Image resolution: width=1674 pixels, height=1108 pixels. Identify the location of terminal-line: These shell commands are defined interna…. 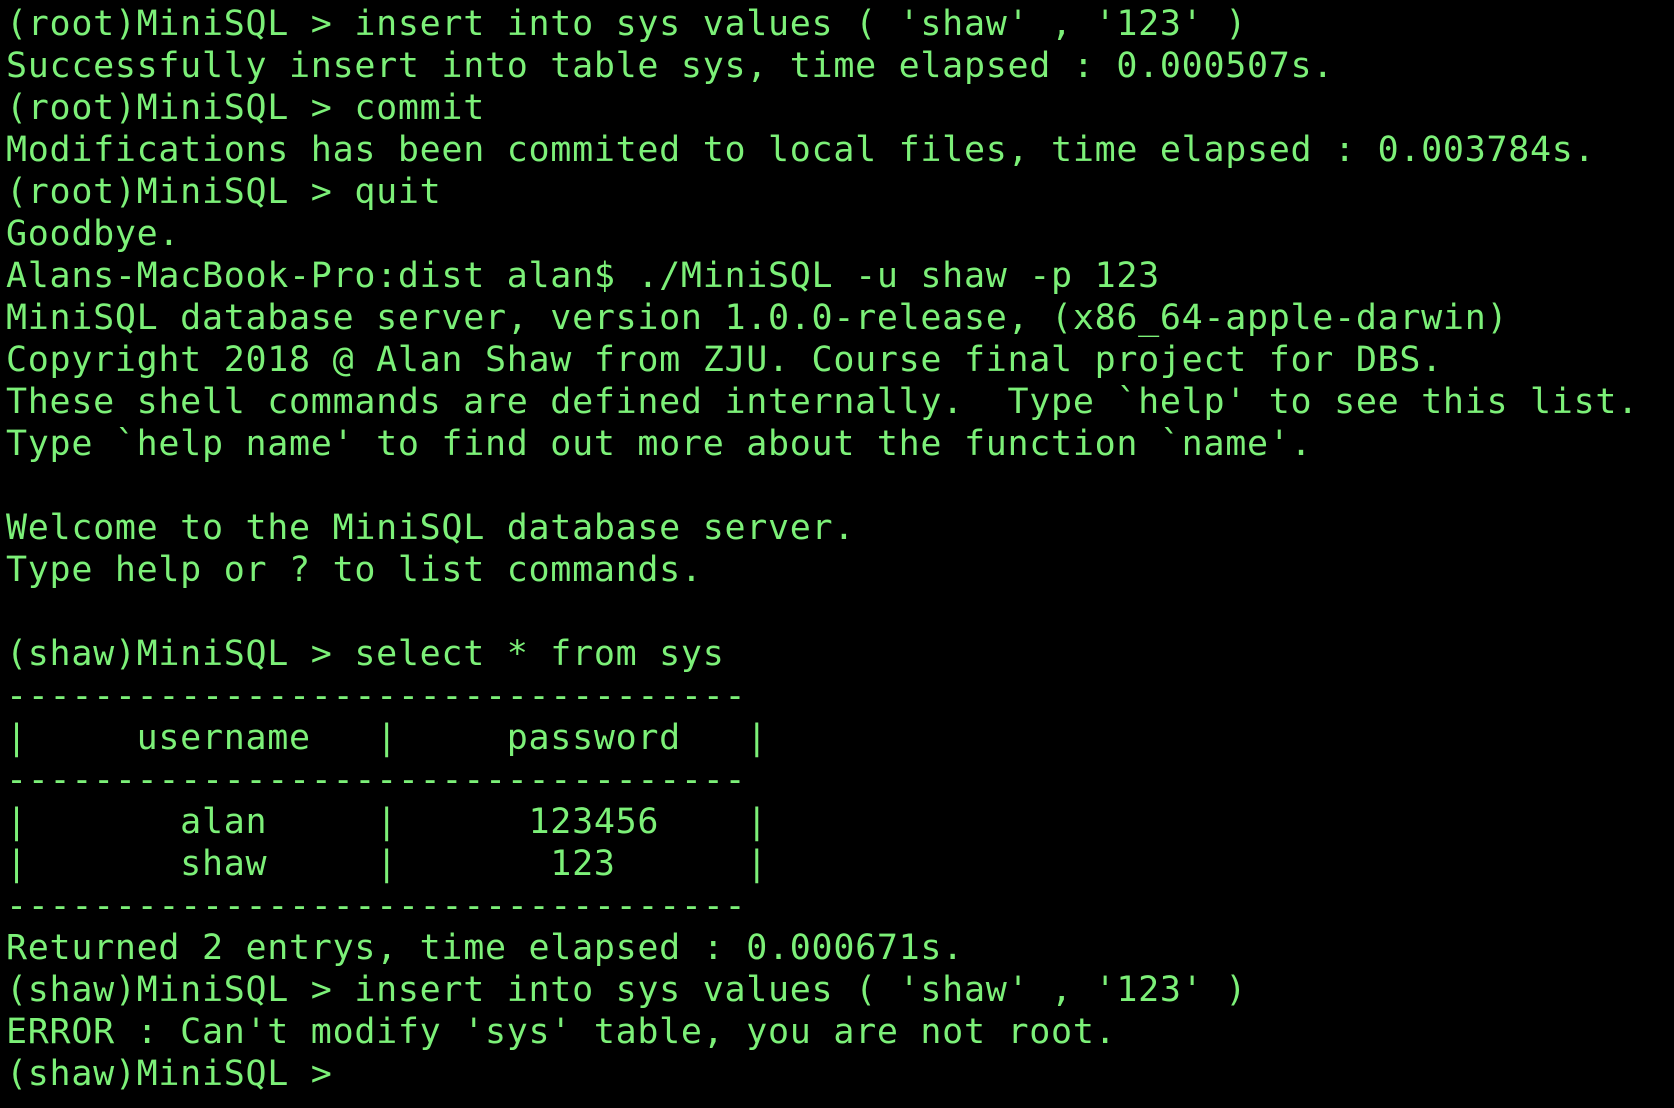
(822, 402).